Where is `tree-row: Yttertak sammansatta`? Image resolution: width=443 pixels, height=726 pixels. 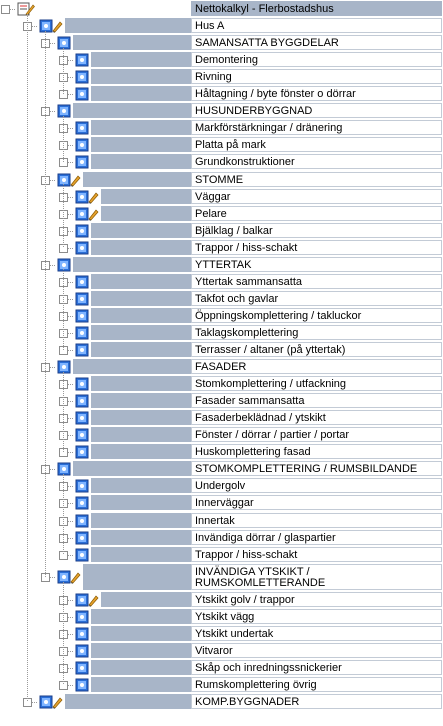 tree-row: Yttertak sammansatta is located at coordinates (221, 281).